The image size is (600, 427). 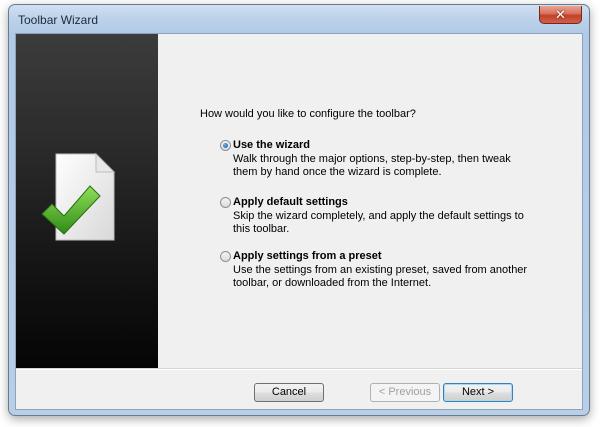 What do you see at coordinates (405, 392) in the screenshot?
I see `previous-button: < Previous` at bounding box center [405, 392].